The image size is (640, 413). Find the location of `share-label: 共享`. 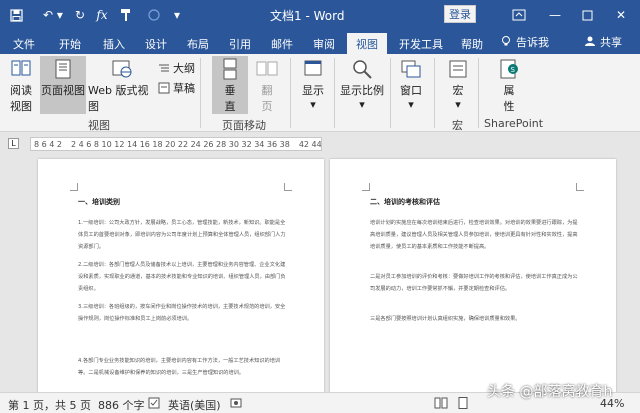

share-label: 共享 is located at coordinates (611, 42).